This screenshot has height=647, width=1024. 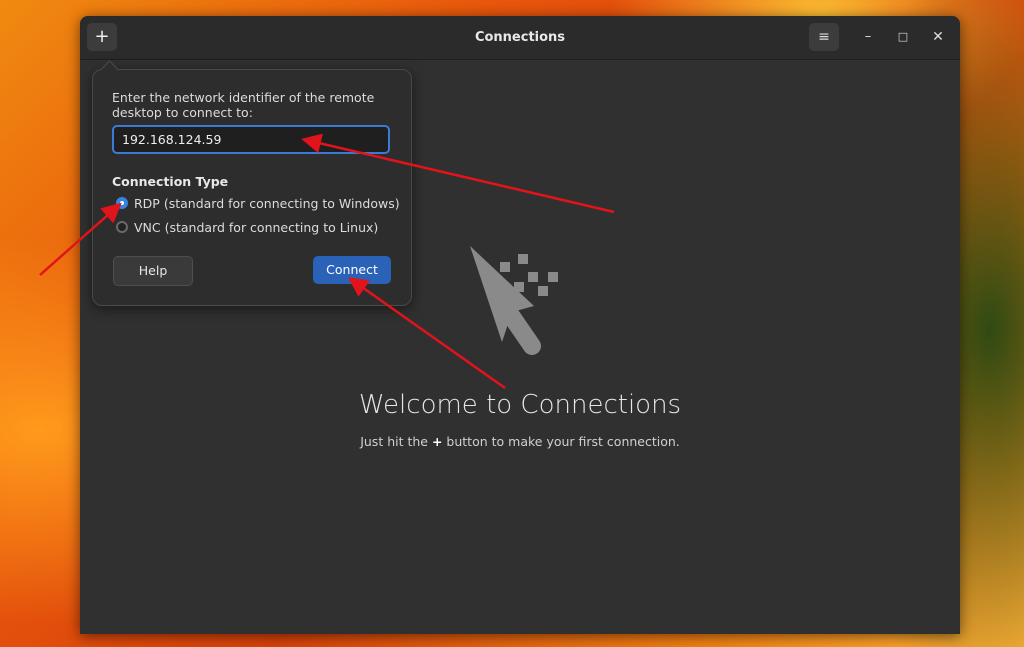 I want to click on main-menu-button: ≡, so click(x=824, y=37).